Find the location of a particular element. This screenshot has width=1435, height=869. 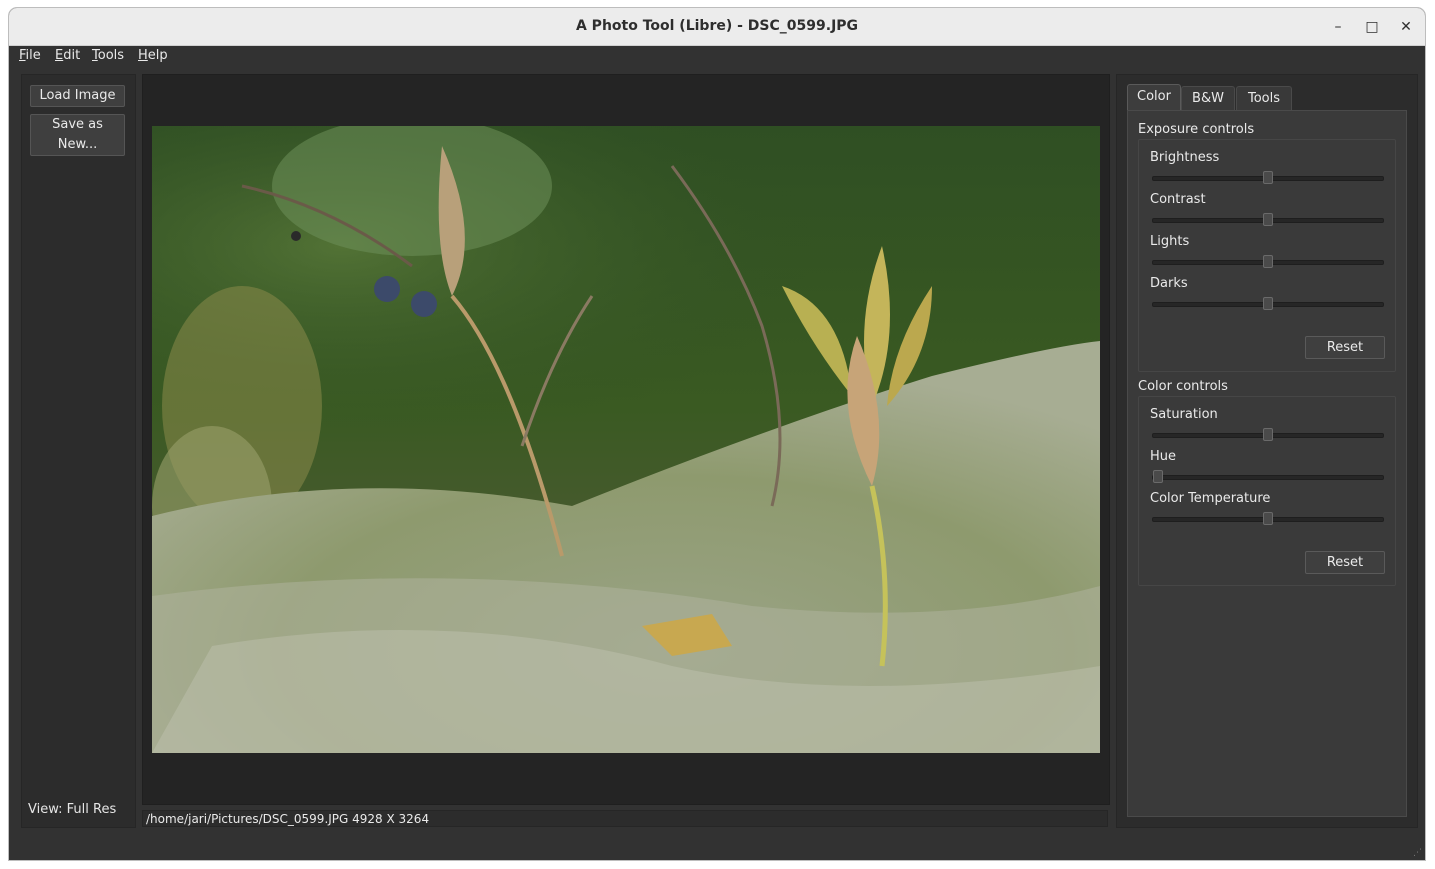

menu-help: Help is located at coordinates (153, 55).